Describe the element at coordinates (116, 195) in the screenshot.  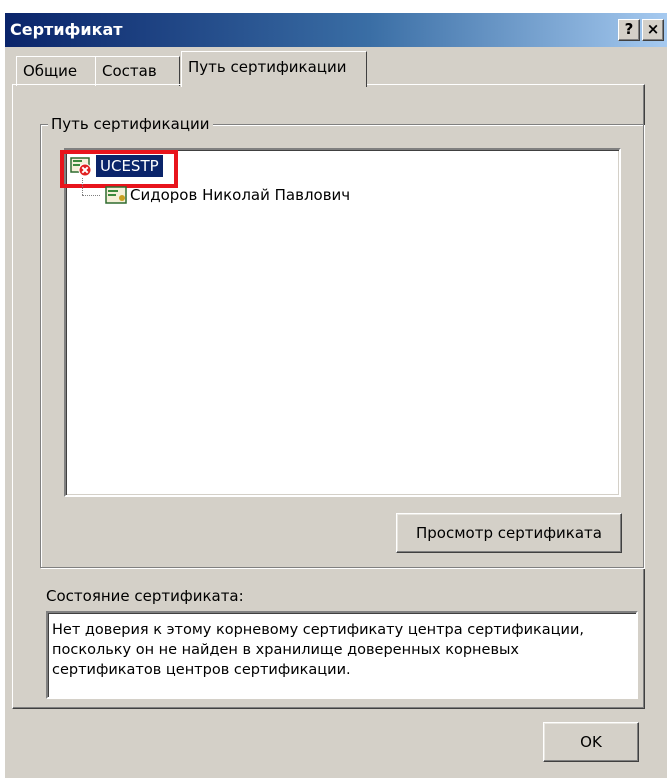
I see `certificate-icon` at that location.